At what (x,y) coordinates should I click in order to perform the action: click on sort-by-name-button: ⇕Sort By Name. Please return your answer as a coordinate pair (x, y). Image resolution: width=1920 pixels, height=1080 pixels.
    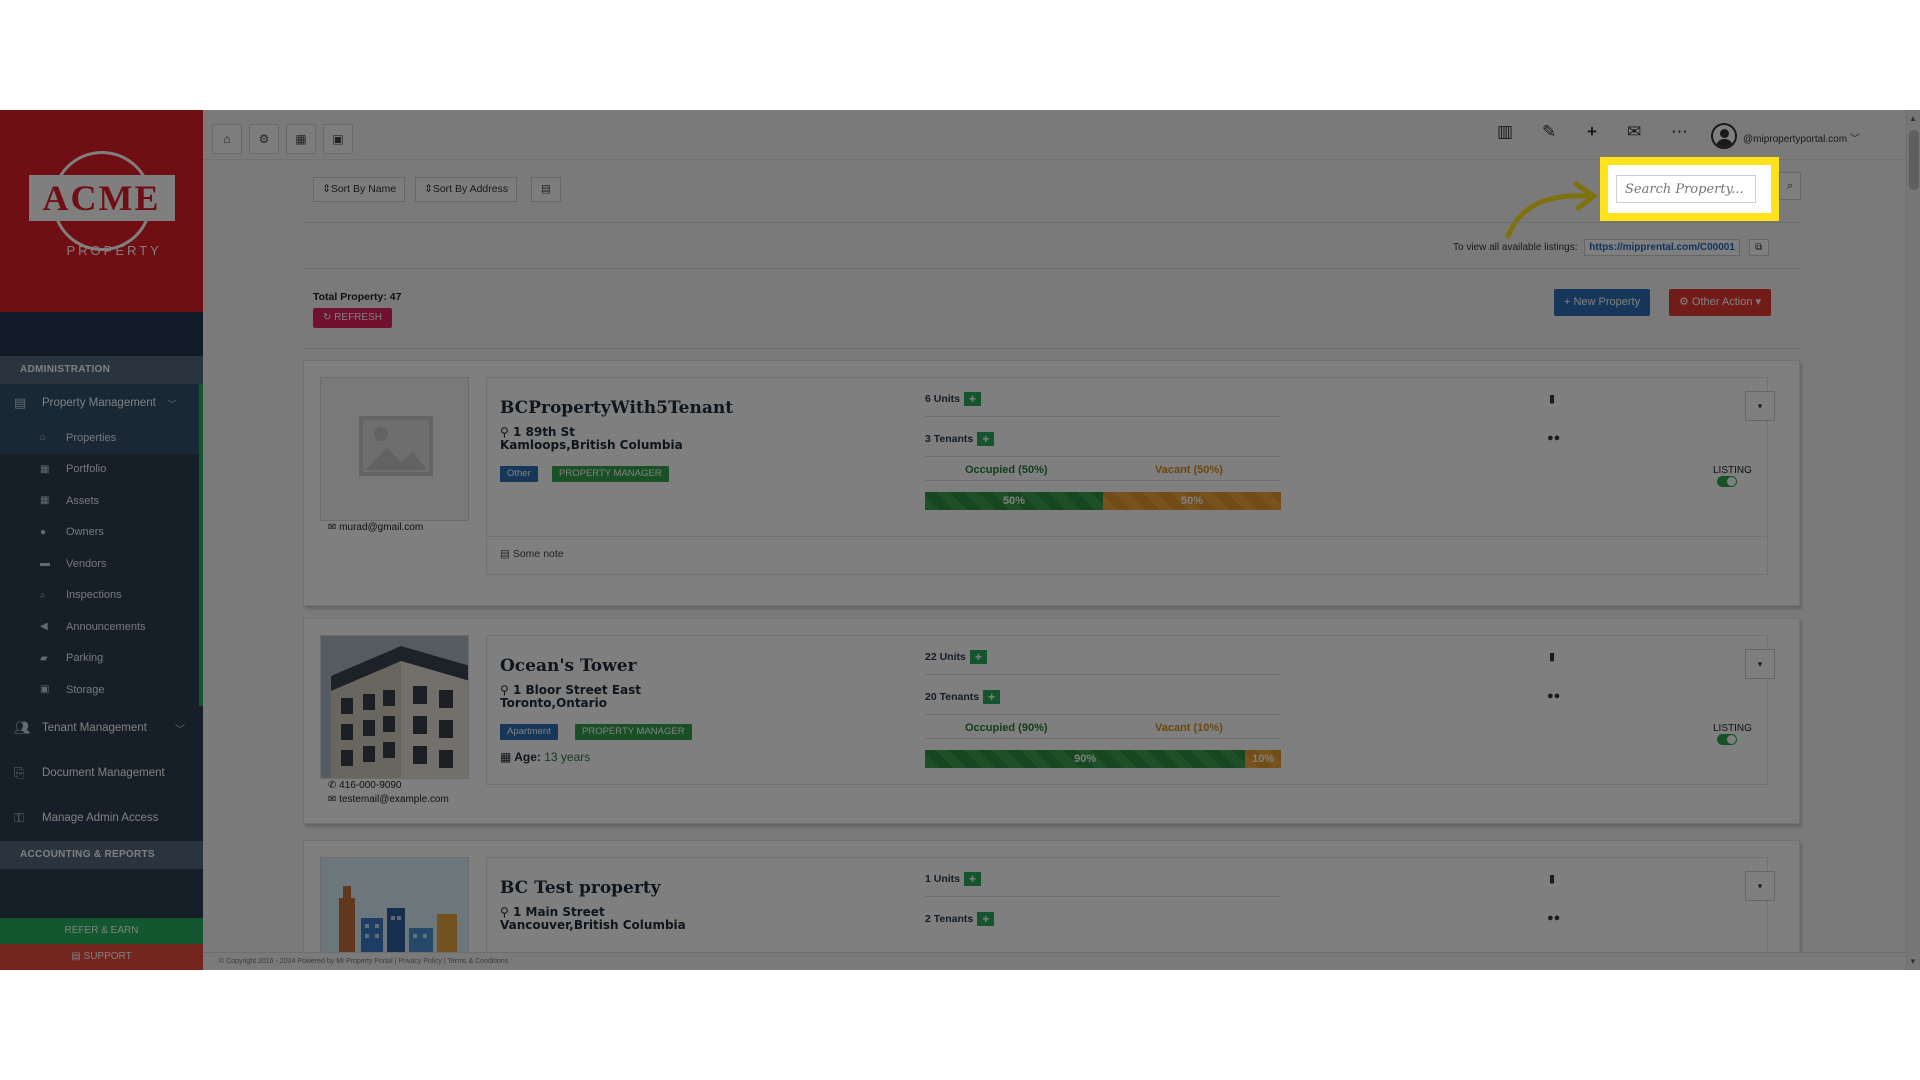
    Looking at the image, I should click on (359, 189).